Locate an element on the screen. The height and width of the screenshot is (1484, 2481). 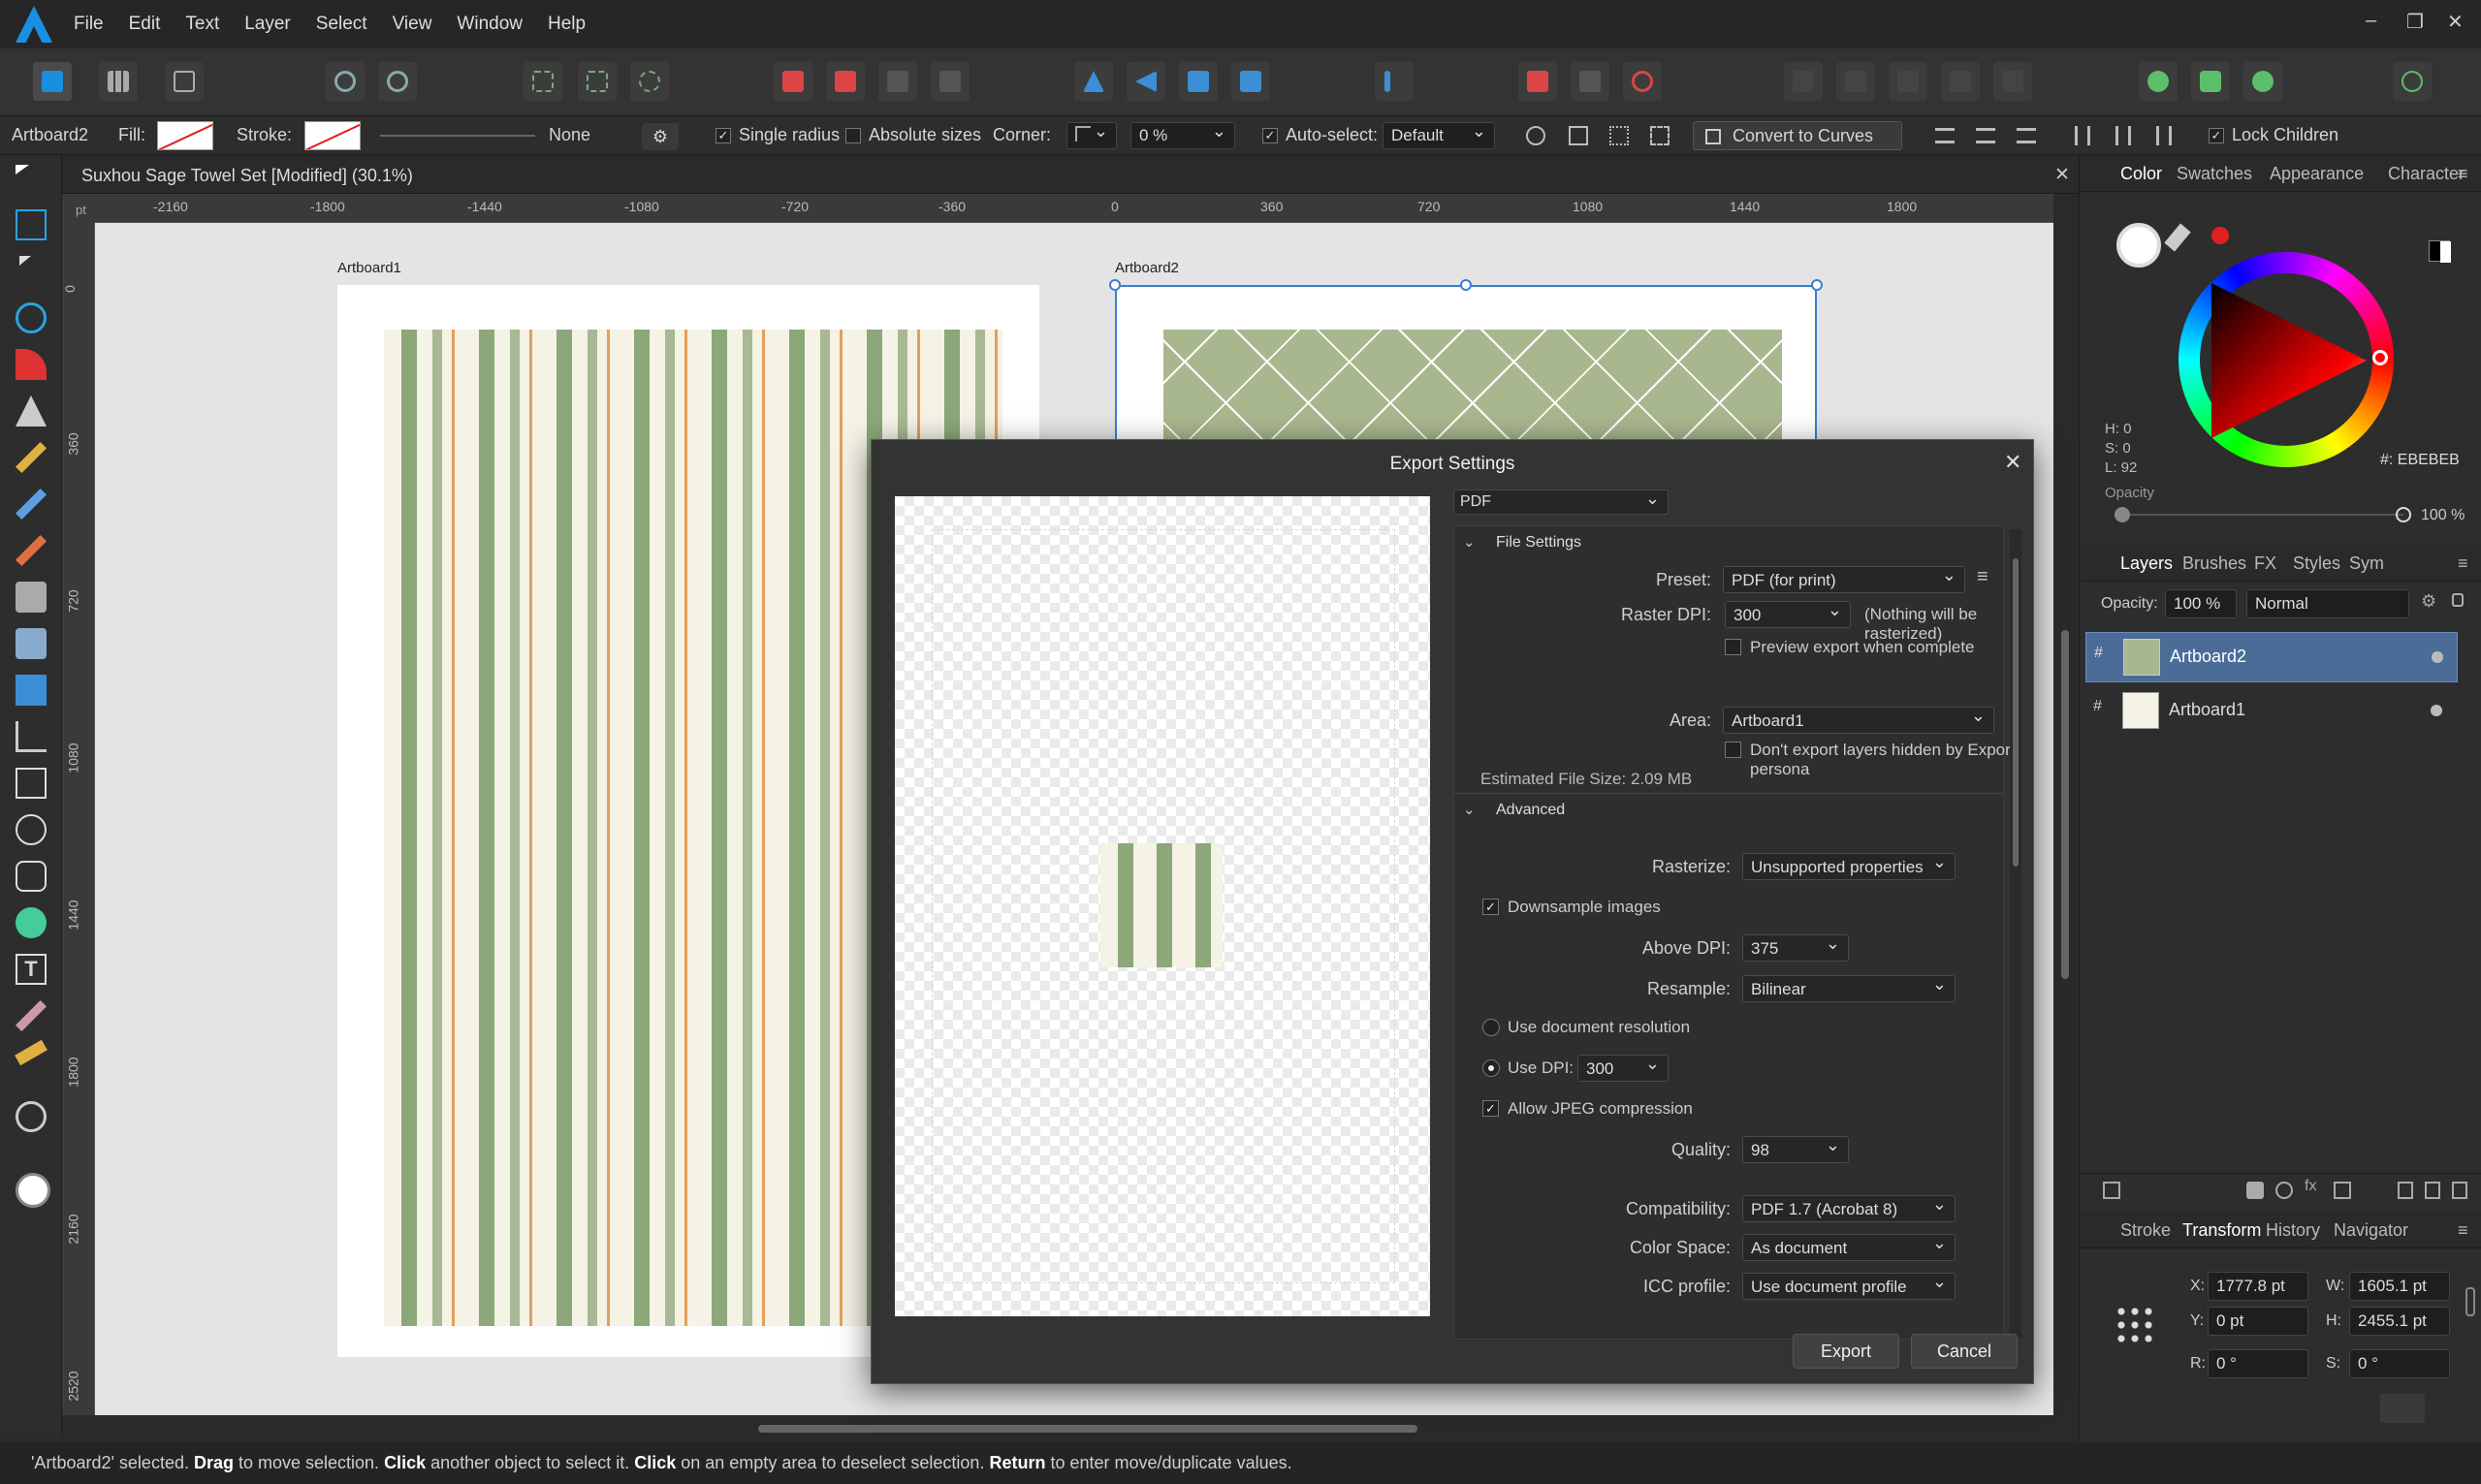
align-top-icon is located at coordinates (2082, 135).